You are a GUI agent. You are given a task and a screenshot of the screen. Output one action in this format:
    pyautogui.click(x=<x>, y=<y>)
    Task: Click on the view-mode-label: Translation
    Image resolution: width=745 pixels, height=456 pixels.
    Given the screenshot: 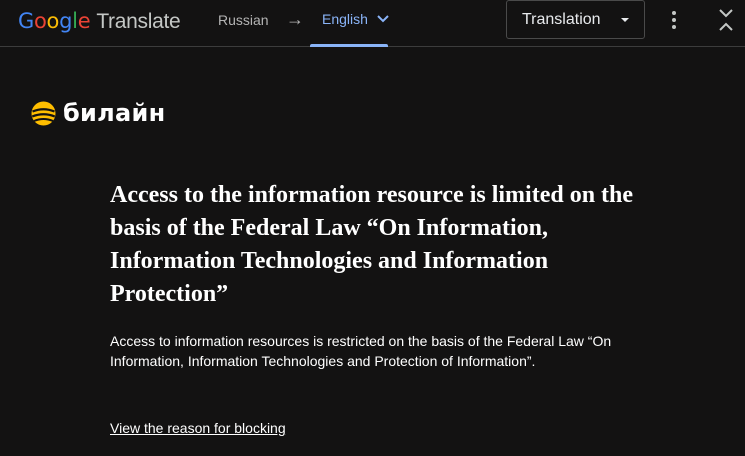 What is the action you would take?
    pyautogui.click(x=561, y=19)
    